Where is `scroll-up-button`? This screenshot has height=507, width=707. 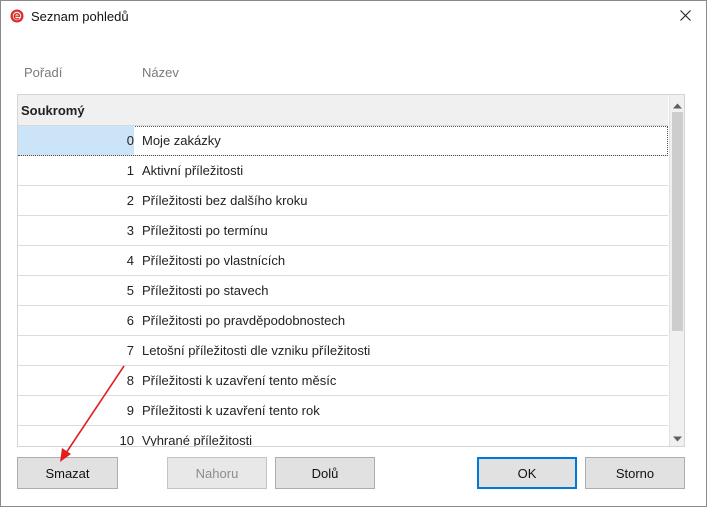 scroll-up-button is located at coordinates (677, 104).